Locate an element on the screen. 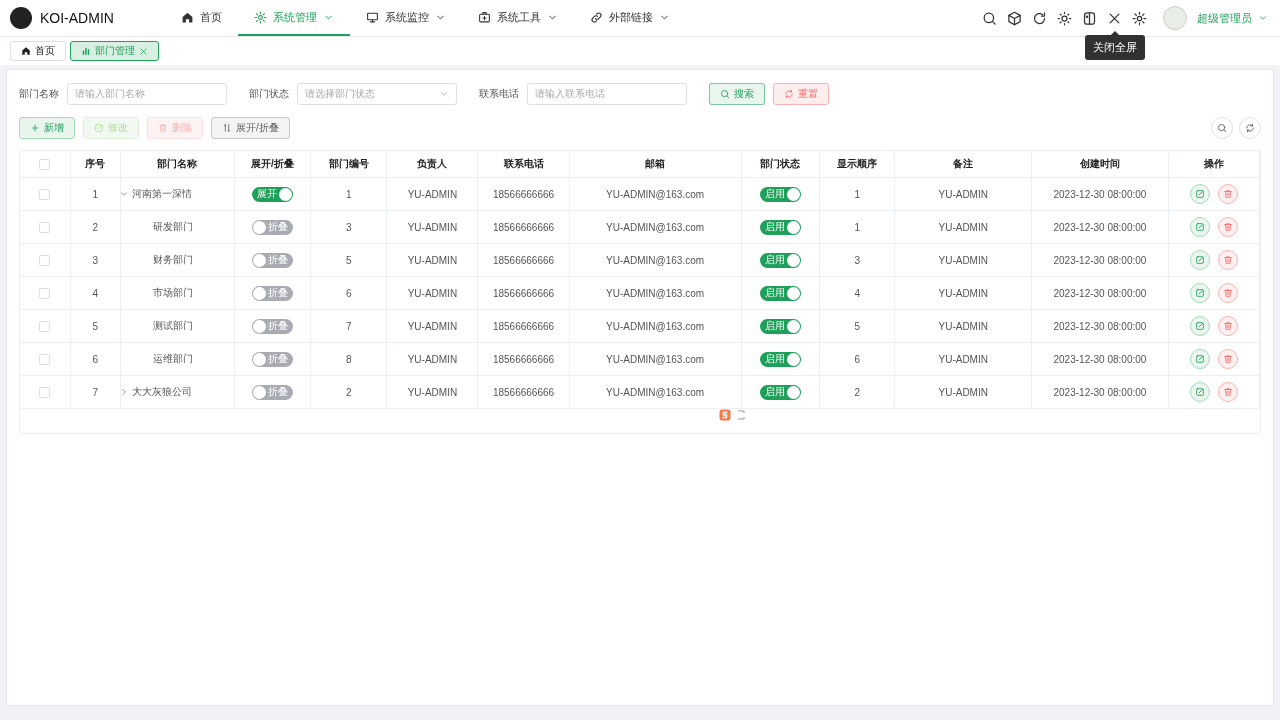  user-menu: 超级管理员 is located at coordinates (1232, 18).